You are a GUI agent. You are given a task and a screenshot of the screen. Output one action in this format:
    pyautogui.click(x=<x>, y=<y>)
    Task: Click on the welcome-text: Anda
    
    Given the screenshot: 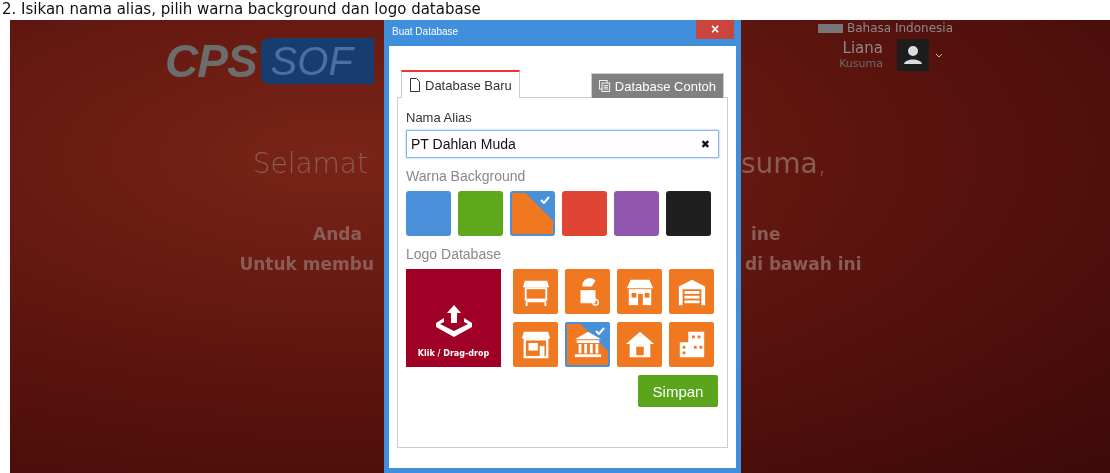 What is the action you would take?
    pyautogui.click(x=337, y=234)
    